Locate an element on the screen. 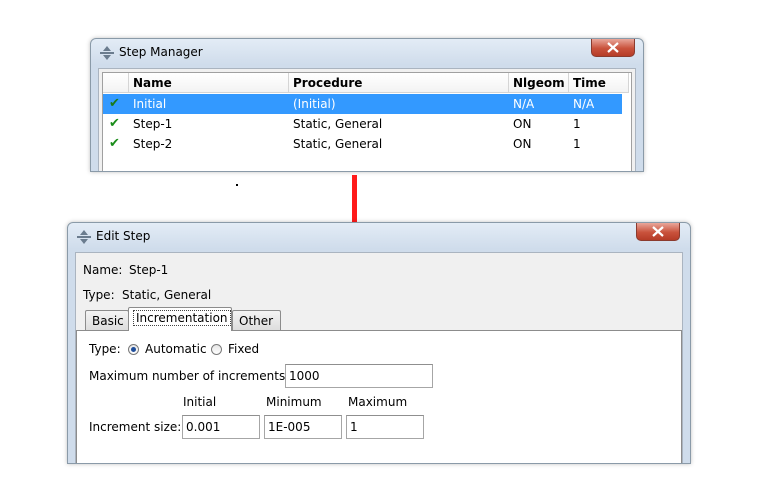  step-manager-titlebar: Step Manager is located at coordinates (367, 53).